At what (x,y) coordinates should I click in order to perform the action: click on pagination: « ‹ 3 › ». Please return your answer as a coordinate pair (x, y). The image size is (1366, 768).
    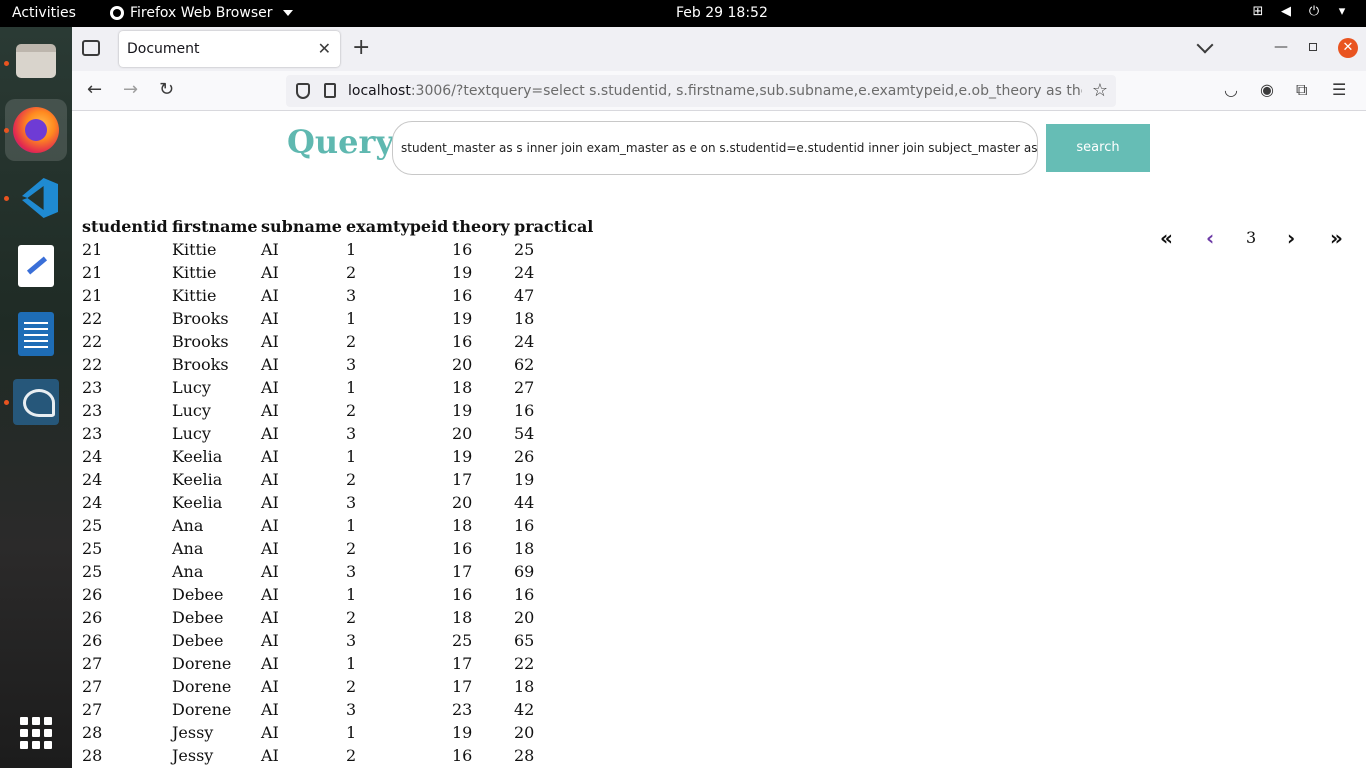
    Looking at the image, I should click on (1255, 238).